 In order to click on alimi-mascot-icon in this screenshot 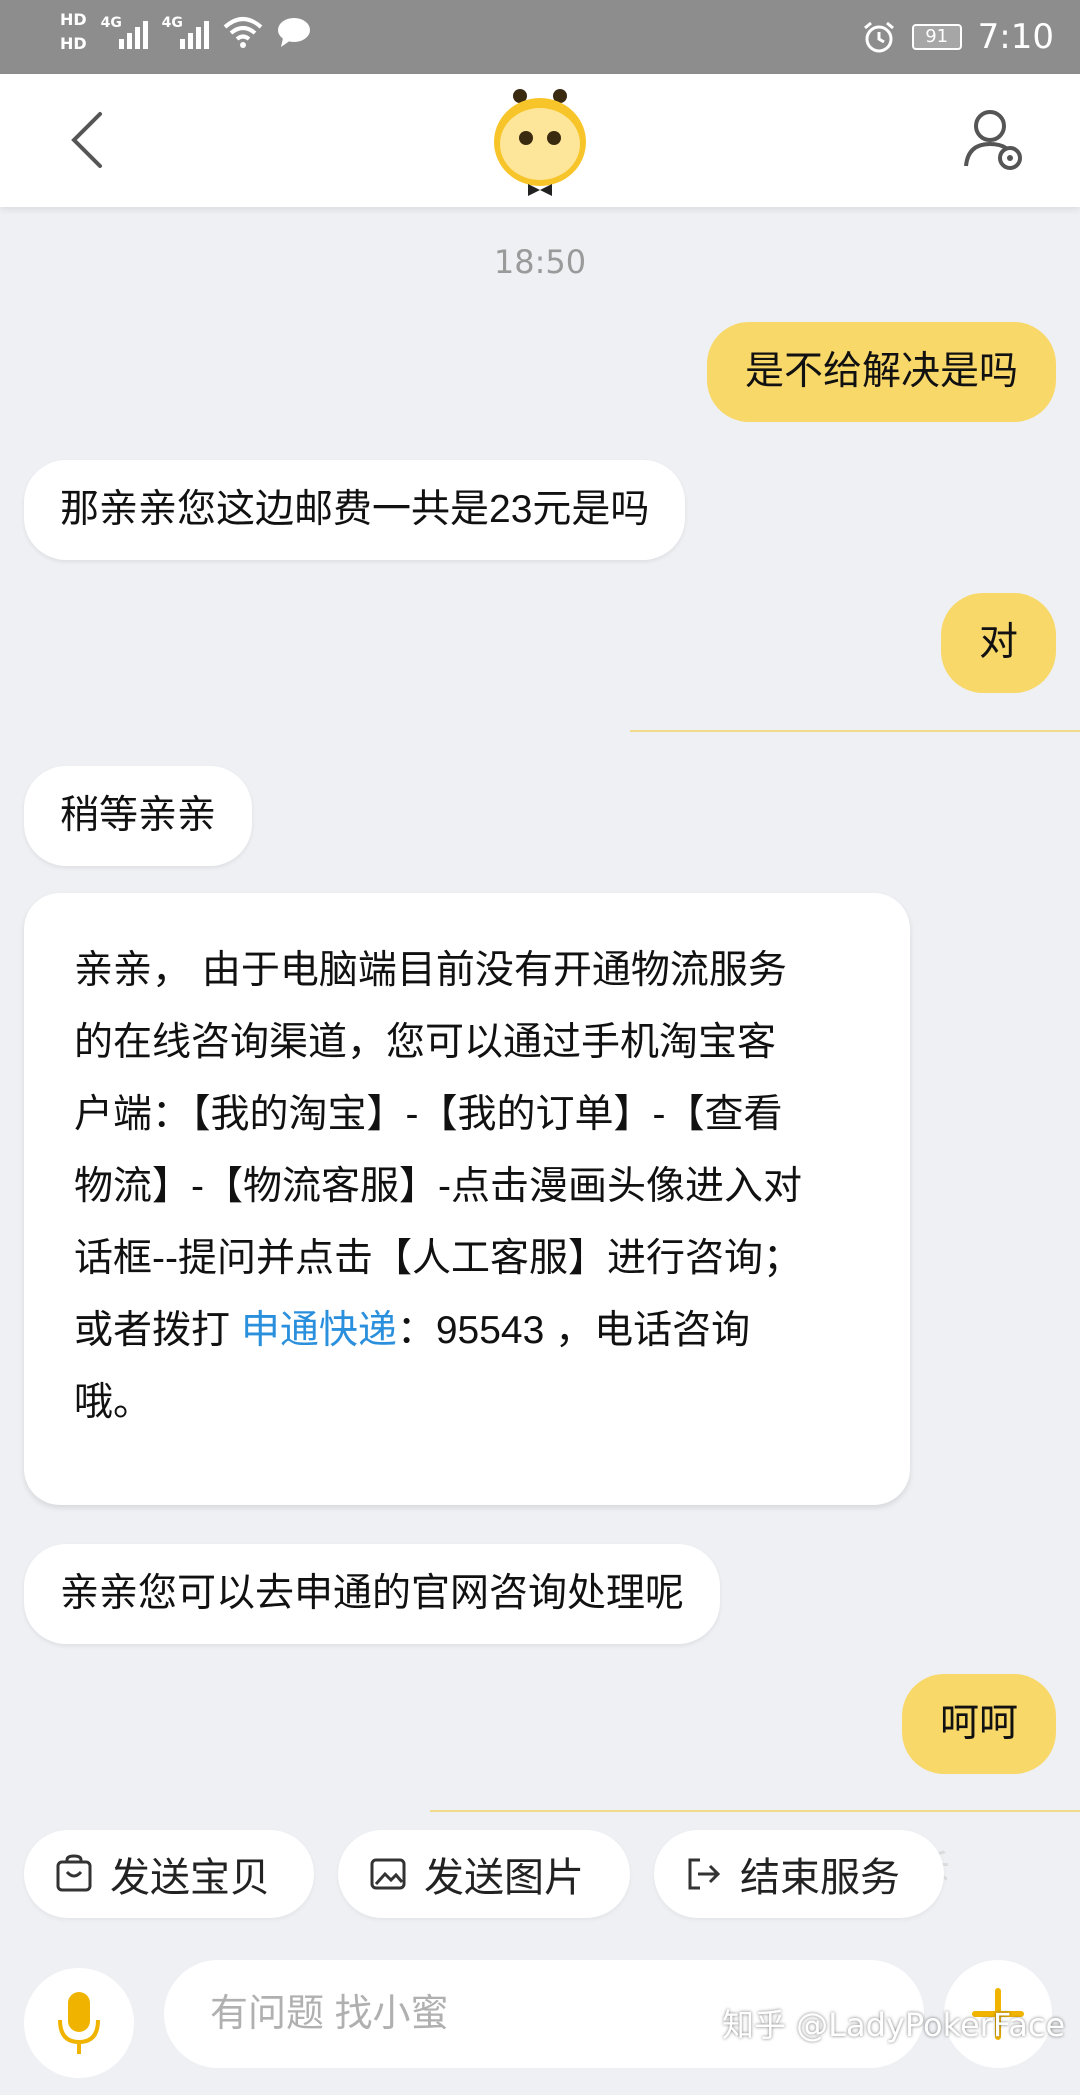, I will do `click(540, 142)`.